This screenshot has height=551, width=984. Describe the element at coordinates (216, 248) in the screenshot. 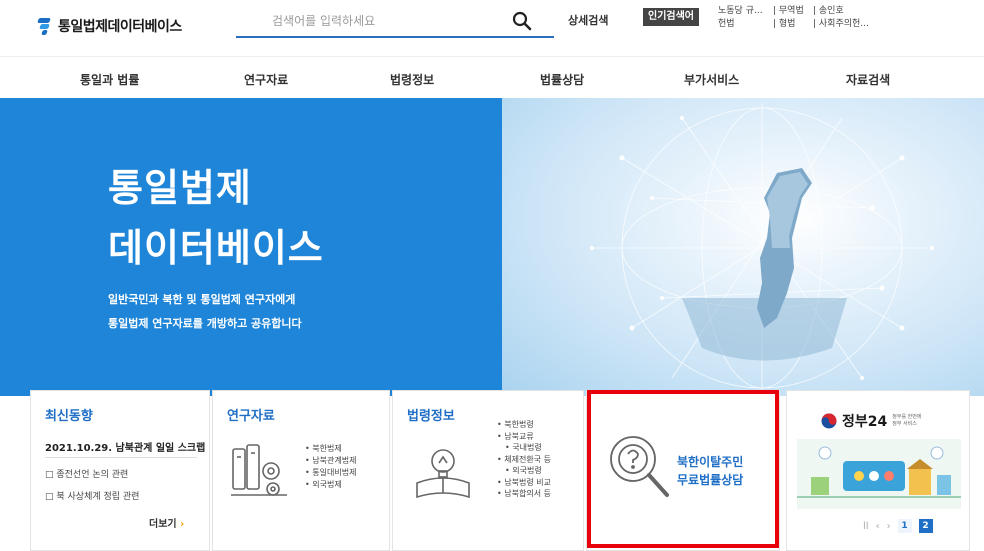

I see `hero-title-line2: 데이터베이스` at that location.